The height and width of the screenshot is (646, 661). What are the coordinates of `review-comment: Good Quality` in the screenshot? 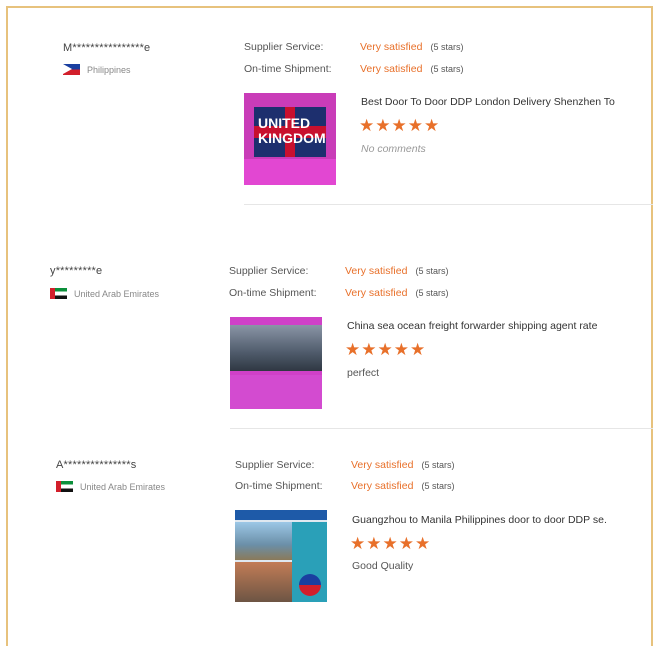 It's located at (383, 566).